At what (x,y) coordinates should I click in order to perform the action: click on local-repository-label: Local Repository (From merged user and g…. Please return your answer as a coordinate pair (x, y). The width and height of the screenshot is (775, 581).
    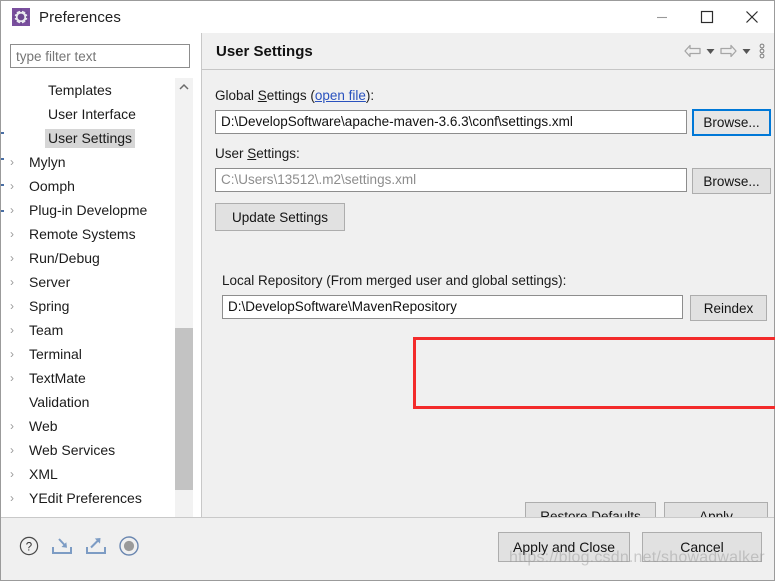
    Looking at the image, I should click on (394, 280).